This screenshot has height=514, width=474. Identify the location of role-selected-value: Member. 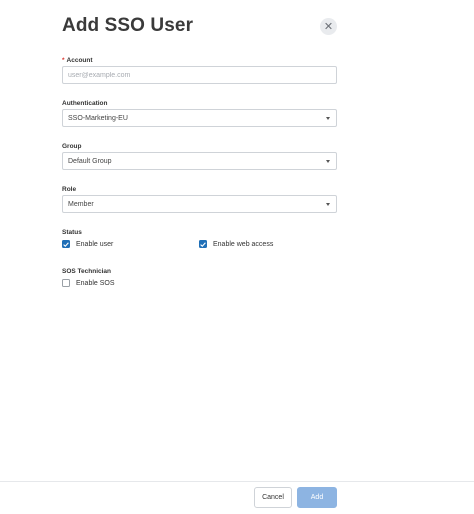
(81, 204).